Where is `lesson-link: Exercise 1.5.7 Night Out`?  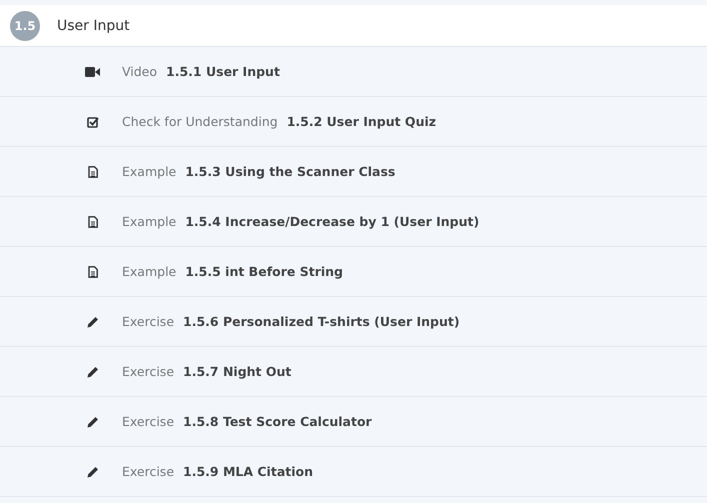 lesson-link: Exercise 1.5.7 Night Out is located at coordinates (207, 371).